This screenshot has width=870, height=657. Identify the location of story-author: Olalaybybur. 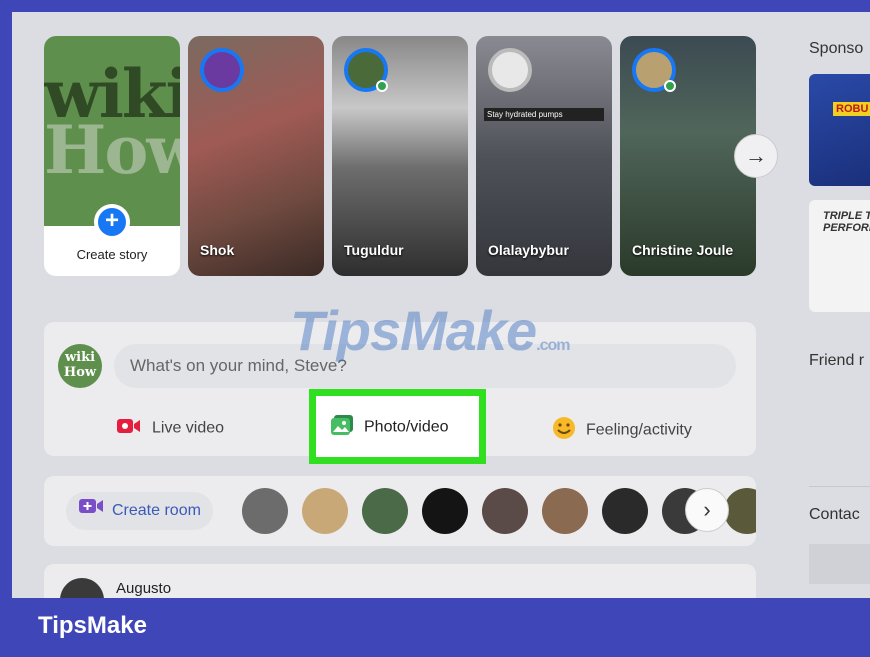
(528, 250).